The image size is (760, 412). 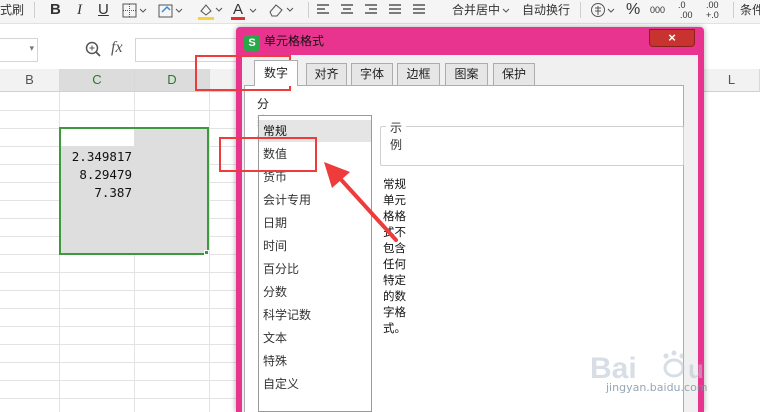 I want to click on zoom-search-icon, so click(x=93, y=49).